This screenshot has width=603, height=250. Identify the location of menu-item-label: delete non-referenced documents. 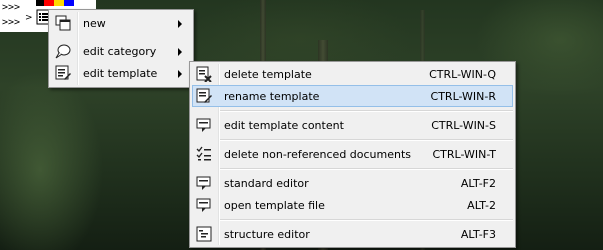
(318, 154).